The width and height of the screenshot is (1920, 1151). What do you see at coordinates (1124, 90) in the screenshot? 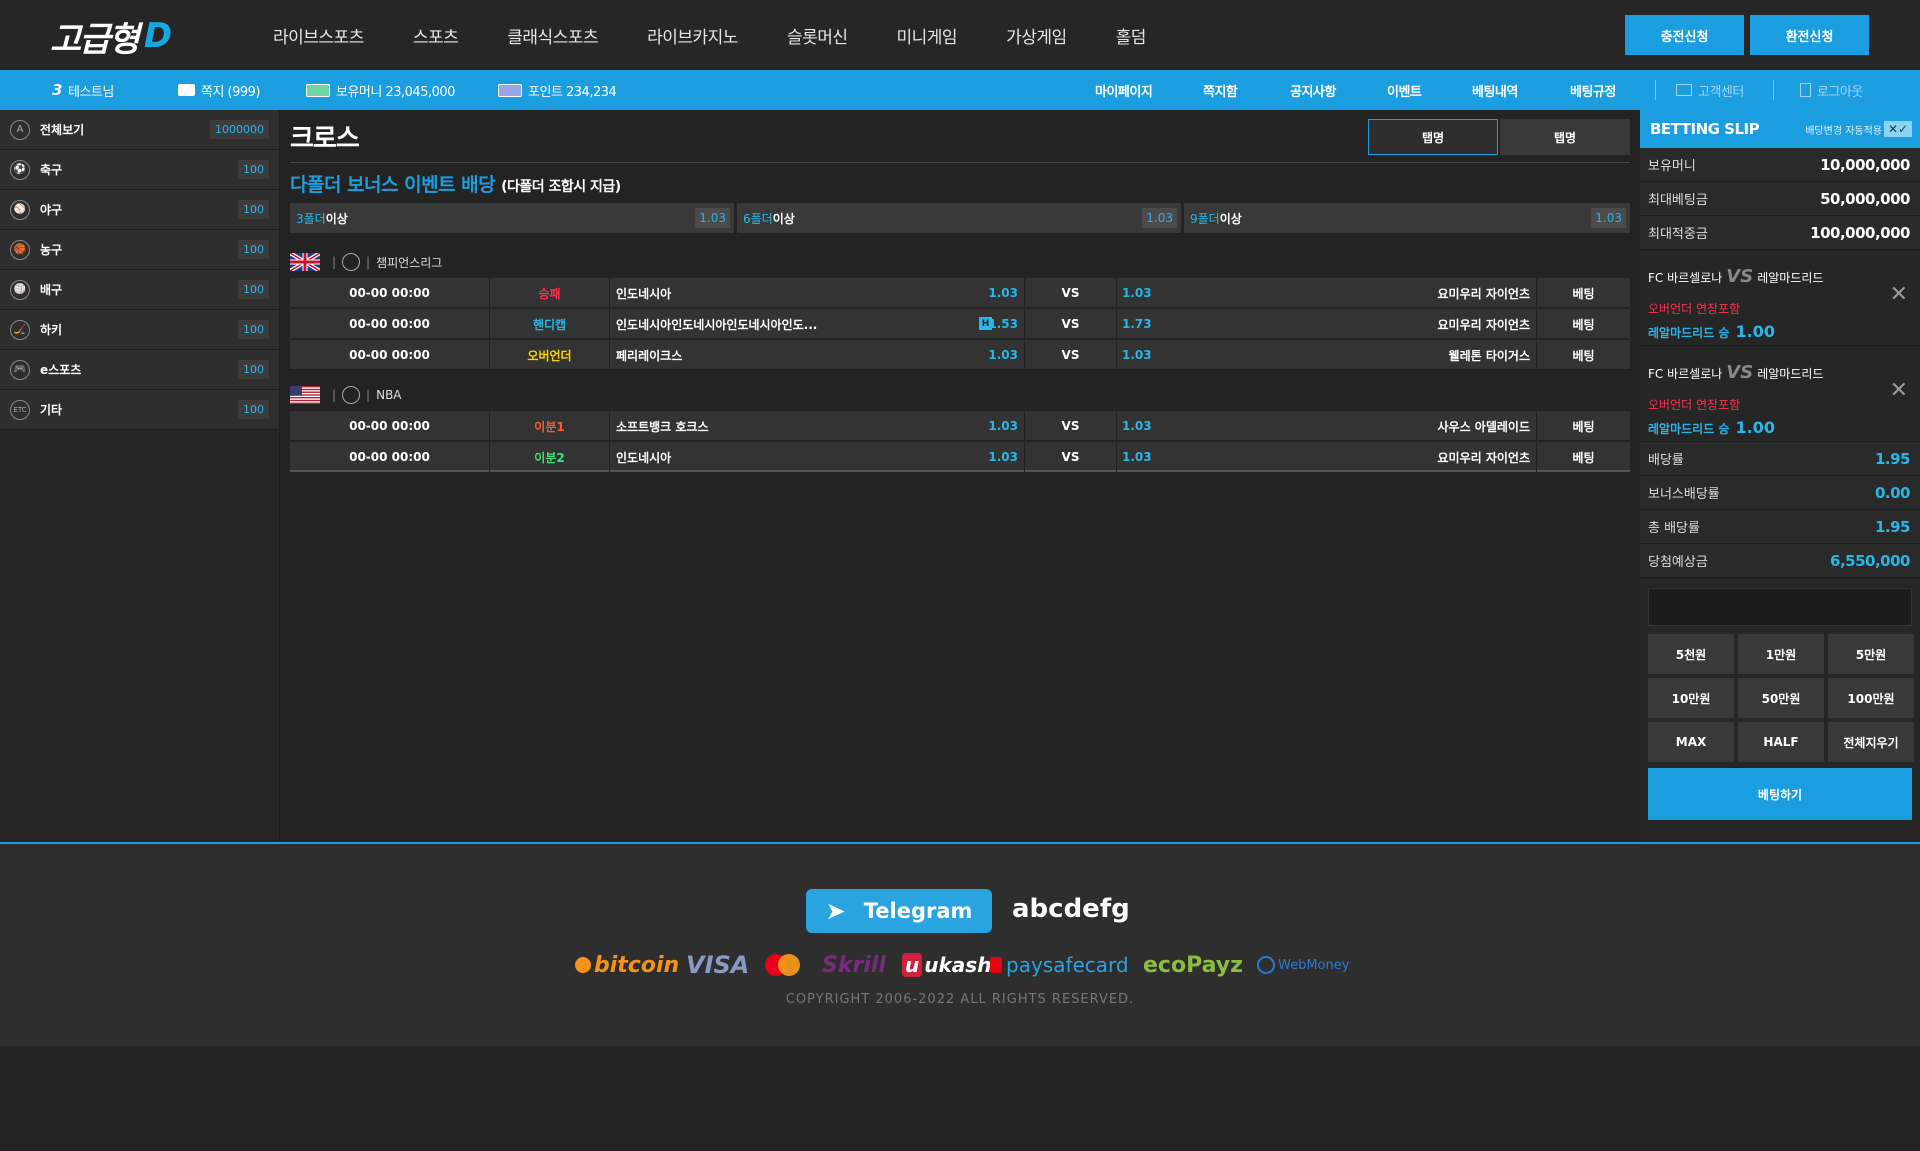
I see `link-mypage: 마이페이지` at bounding box center [1124, 90].